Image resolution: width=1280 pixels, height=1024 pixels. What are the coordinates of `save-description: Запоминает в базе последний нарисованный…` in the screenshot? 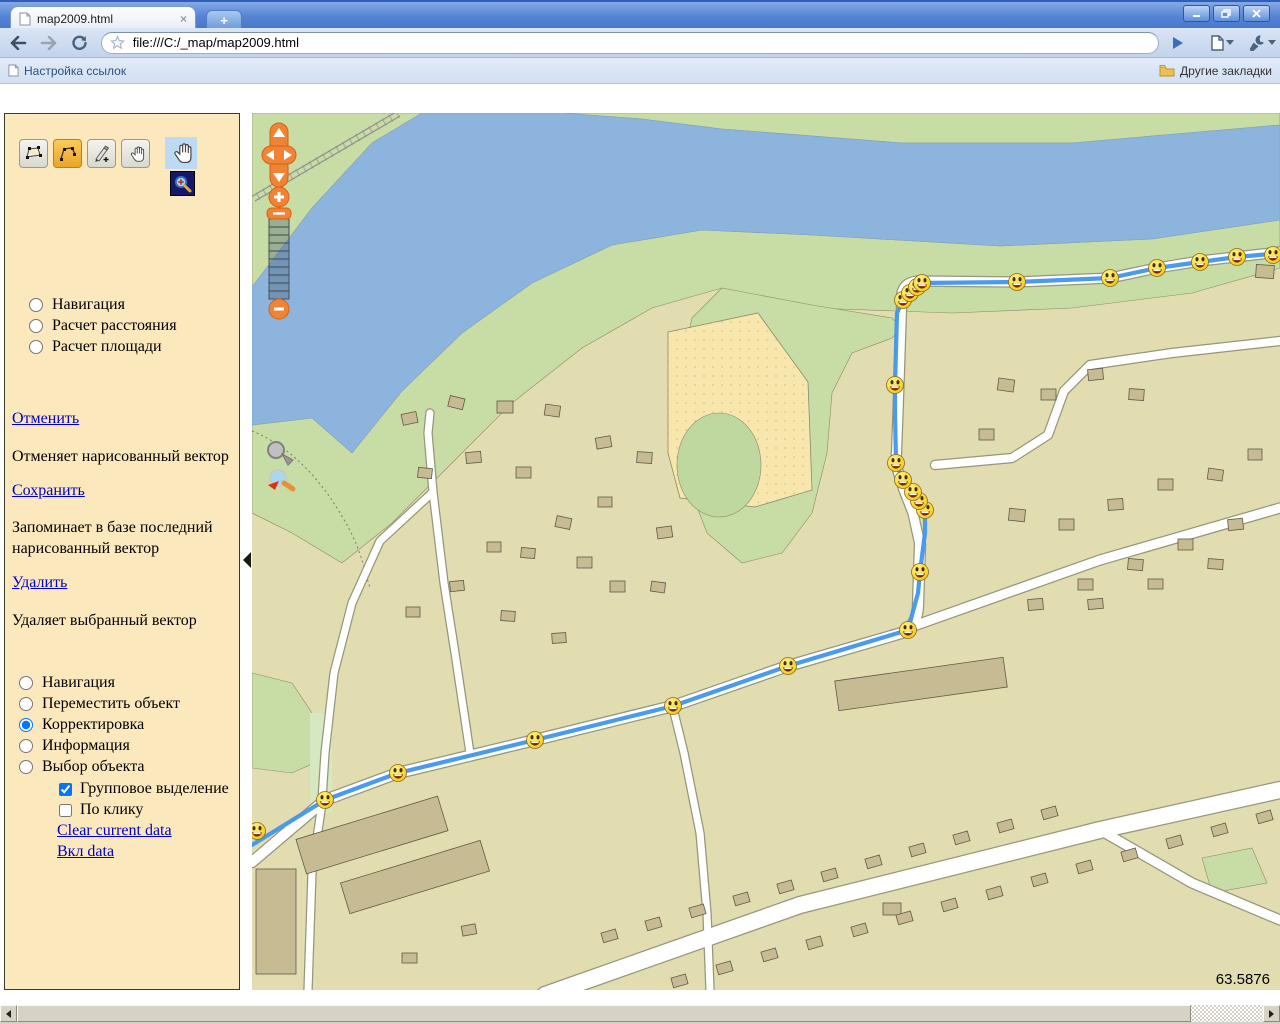 It's located at (112, 538).